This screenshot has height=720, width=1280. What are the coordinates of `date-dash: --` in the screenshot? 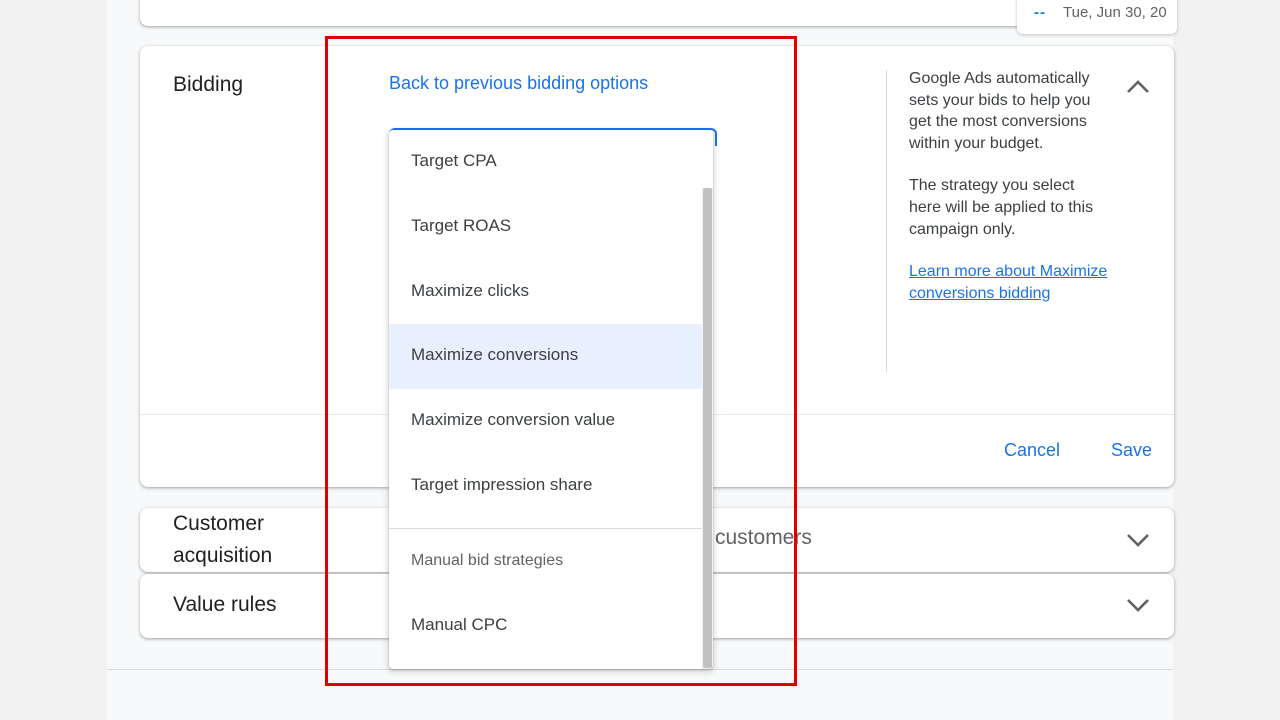 It's located at (1040, 12).